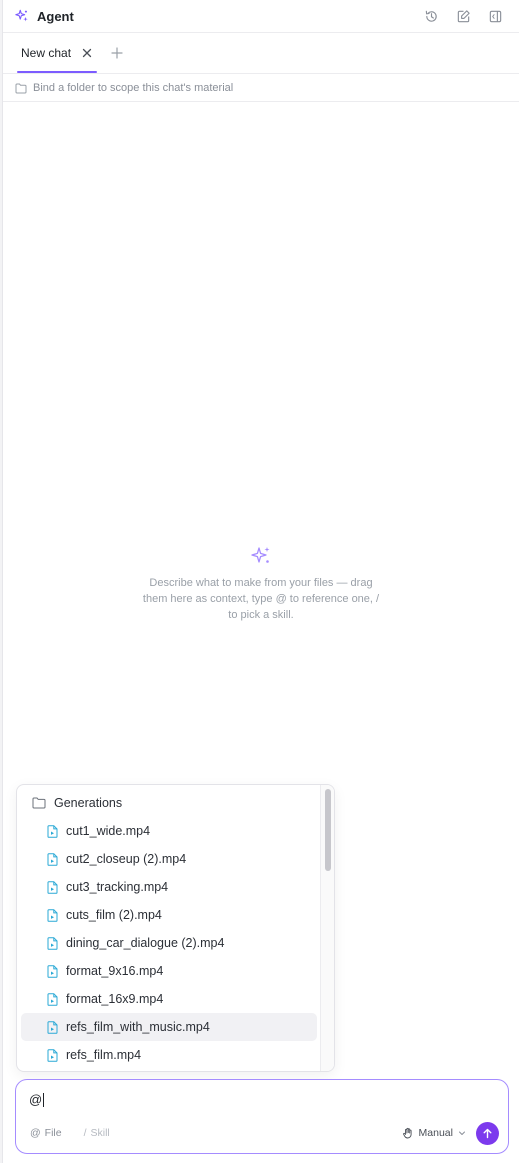  What do you see at coordinates (126, 859) in the screenshot?
I see `file-label: cut2_closeup (2).mp4` at bounding box center [126, 859].